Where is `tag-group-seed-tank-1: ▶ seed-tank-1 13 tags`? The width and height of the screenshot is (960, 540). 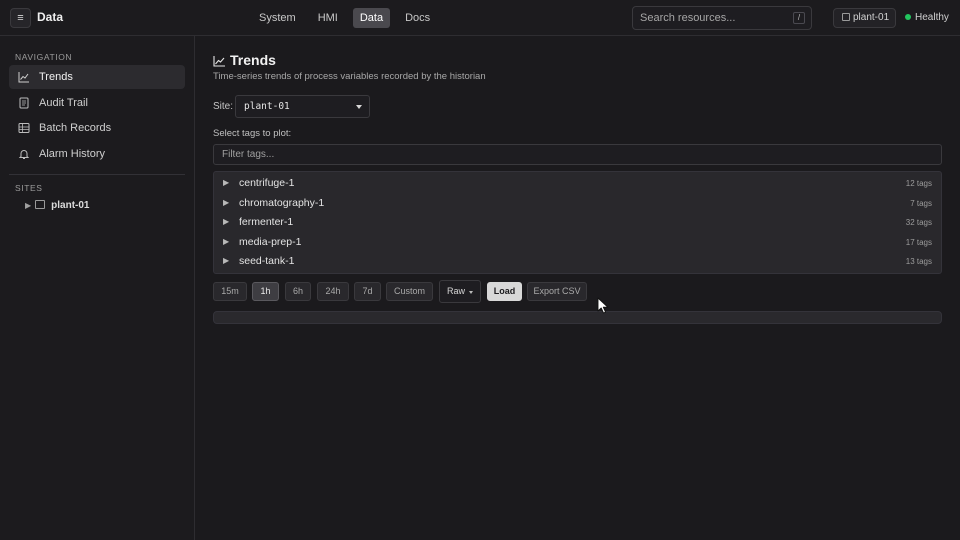
tag-group-seed-tank-1: ▶ seed-tank-1 13 tags is located at coordinates (577, 261).